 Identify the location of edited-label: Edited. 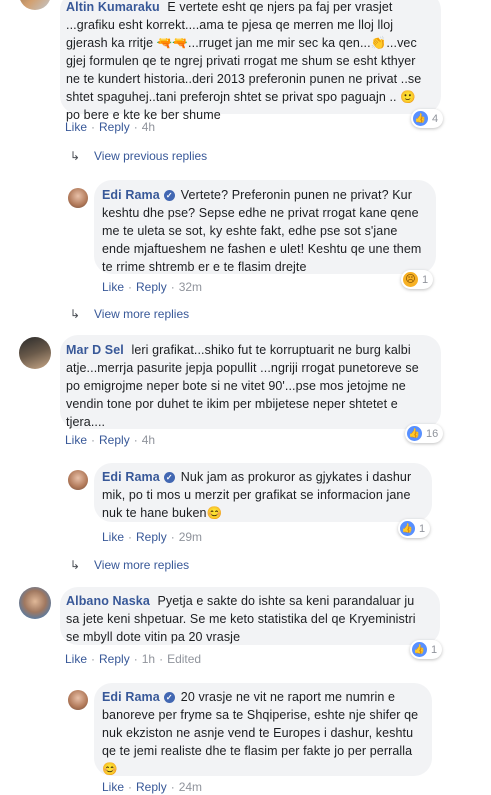
(184, 659).